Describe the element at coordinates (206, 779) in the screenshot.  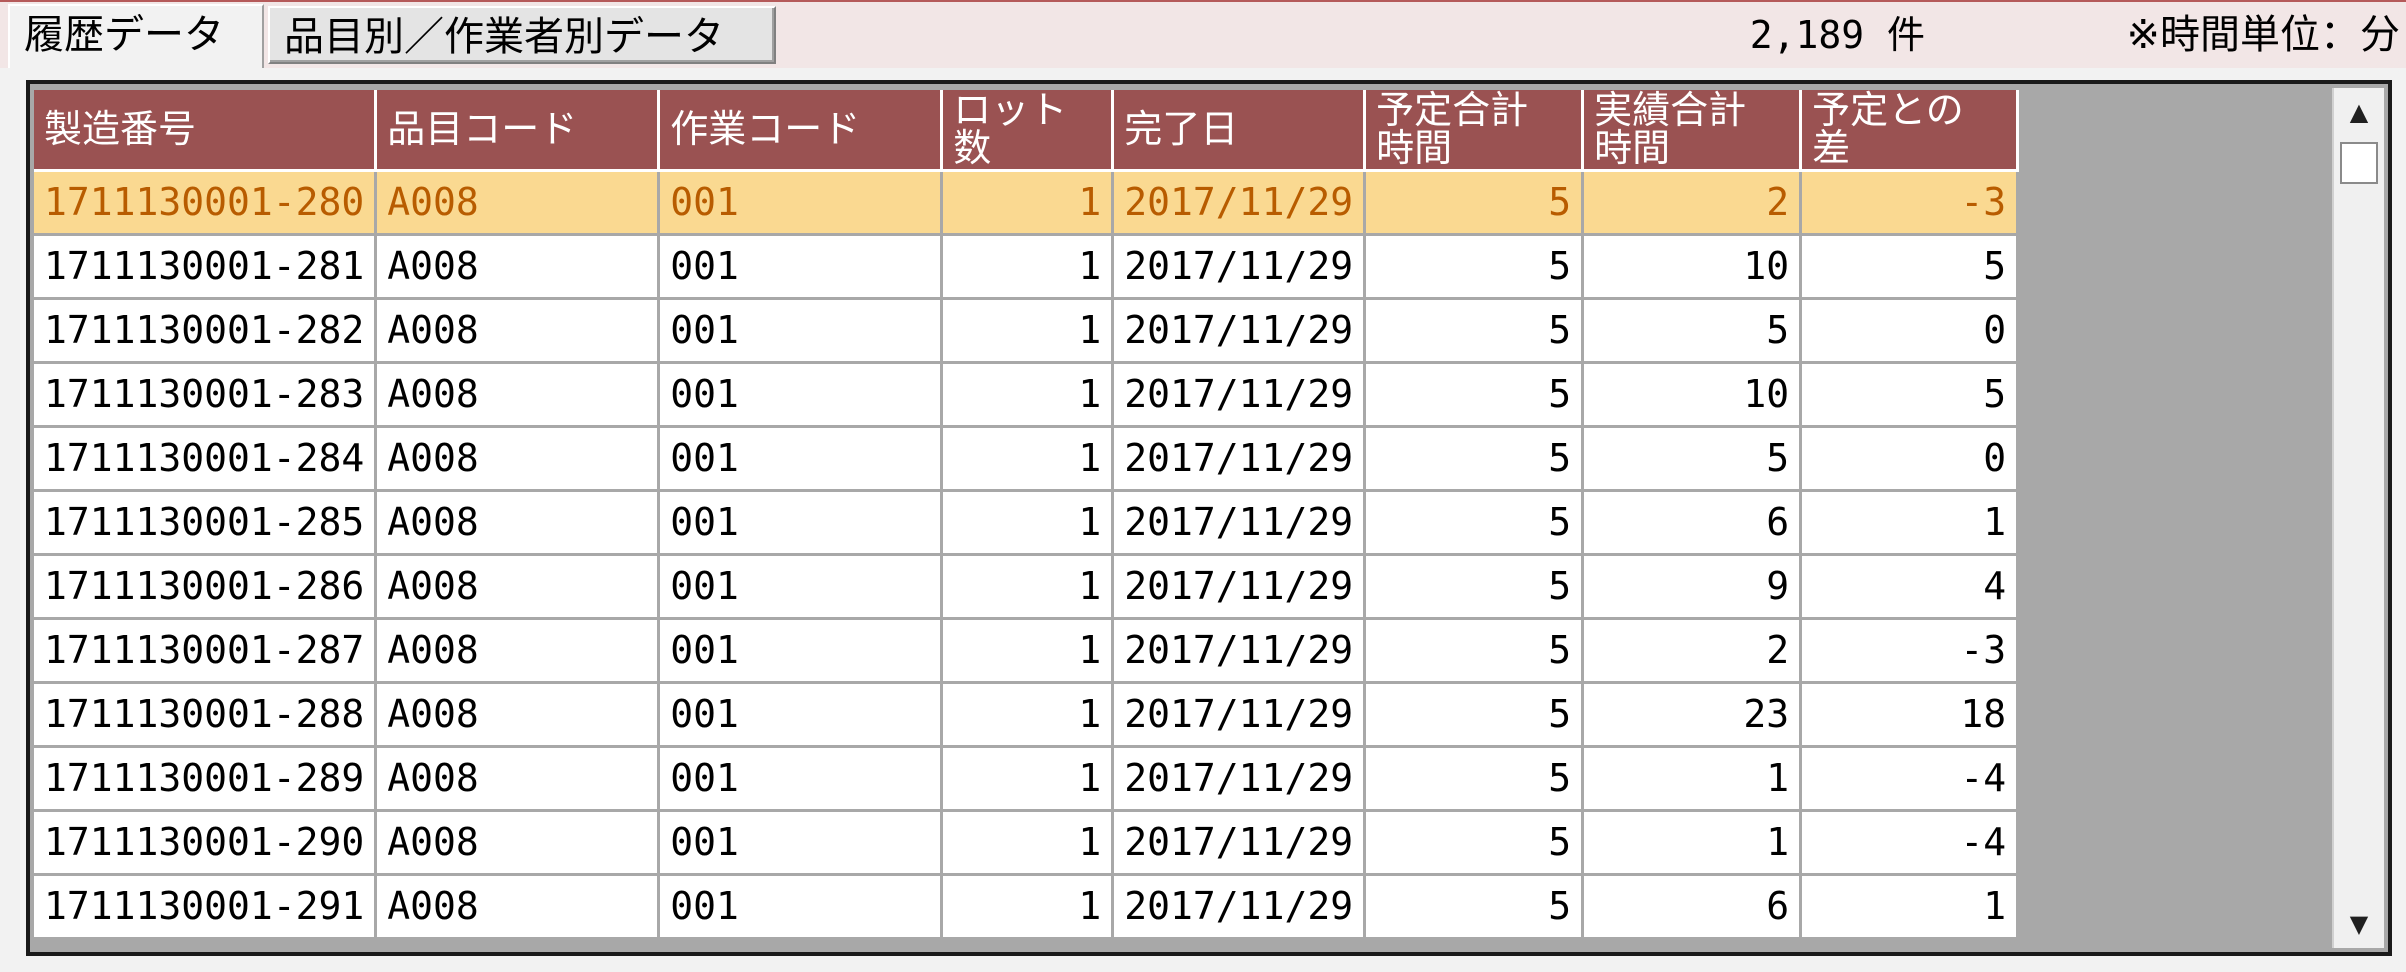
I see `table-cell: 1711130001-289` at that location.